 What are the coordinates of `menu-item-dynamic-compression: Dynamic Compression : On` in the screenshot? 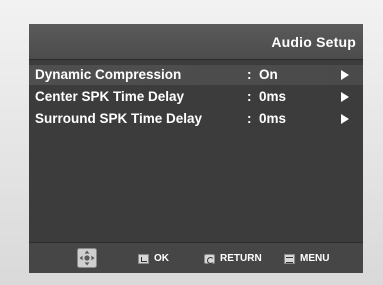 It's located at (196, 75).